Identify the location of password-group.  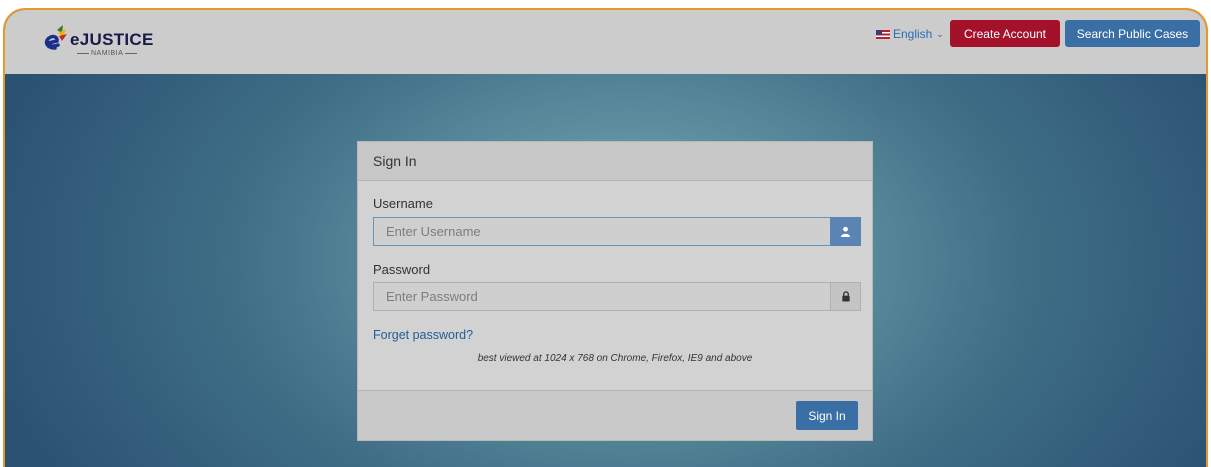
(617, 296).